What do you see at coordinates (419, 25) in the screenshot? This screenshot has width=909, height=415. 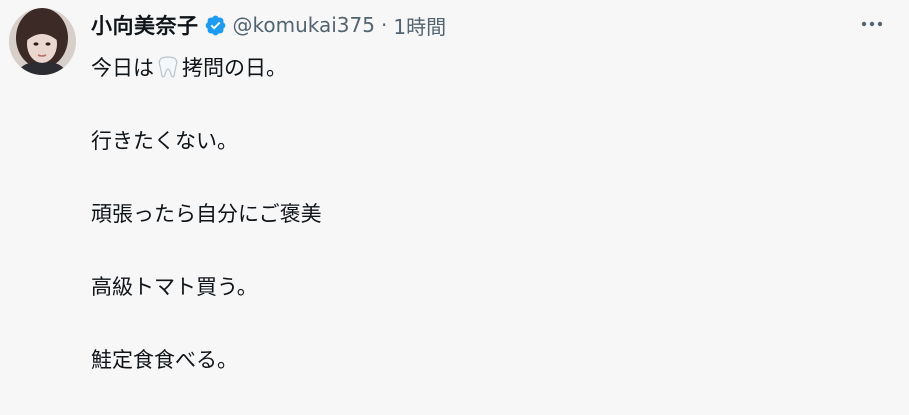 I see `timestamp: 1時間` at bounding box center [419, 25].